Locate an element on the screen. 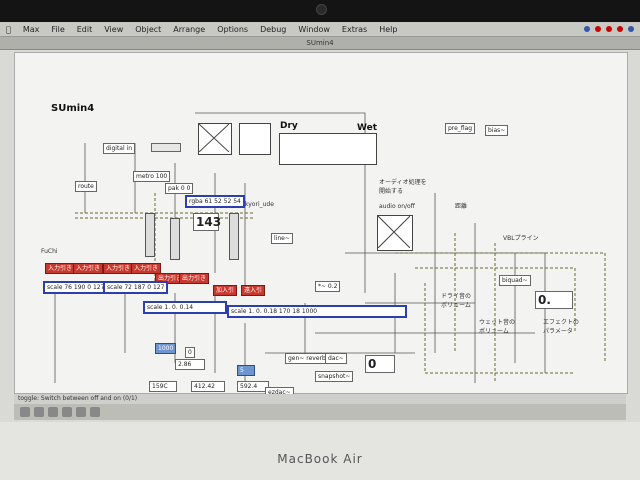 This screenshot has height=480, width=640. window-titlebar: SUmin4 is located at coordinates (320, 43).